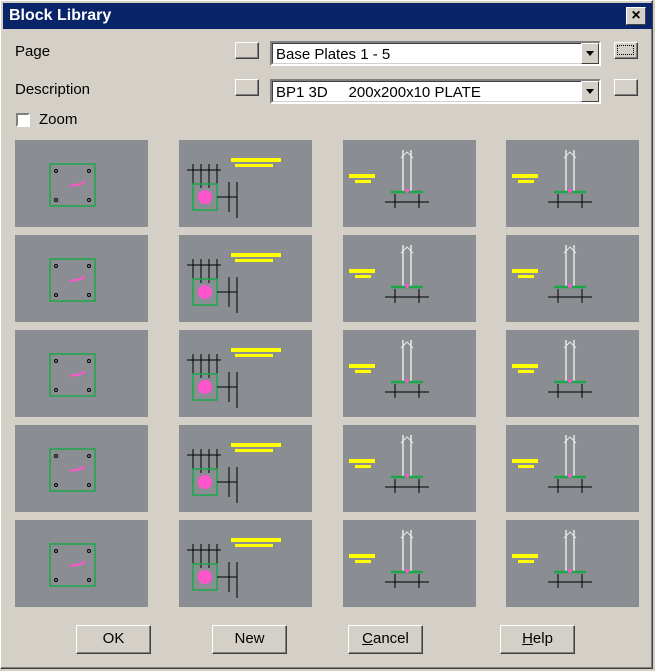 The image size is (655, 671). Describe the element at coordinates (333, 54) in the screenshot. I see `page-combo-value: Base Plates 1 - 5` at that location.